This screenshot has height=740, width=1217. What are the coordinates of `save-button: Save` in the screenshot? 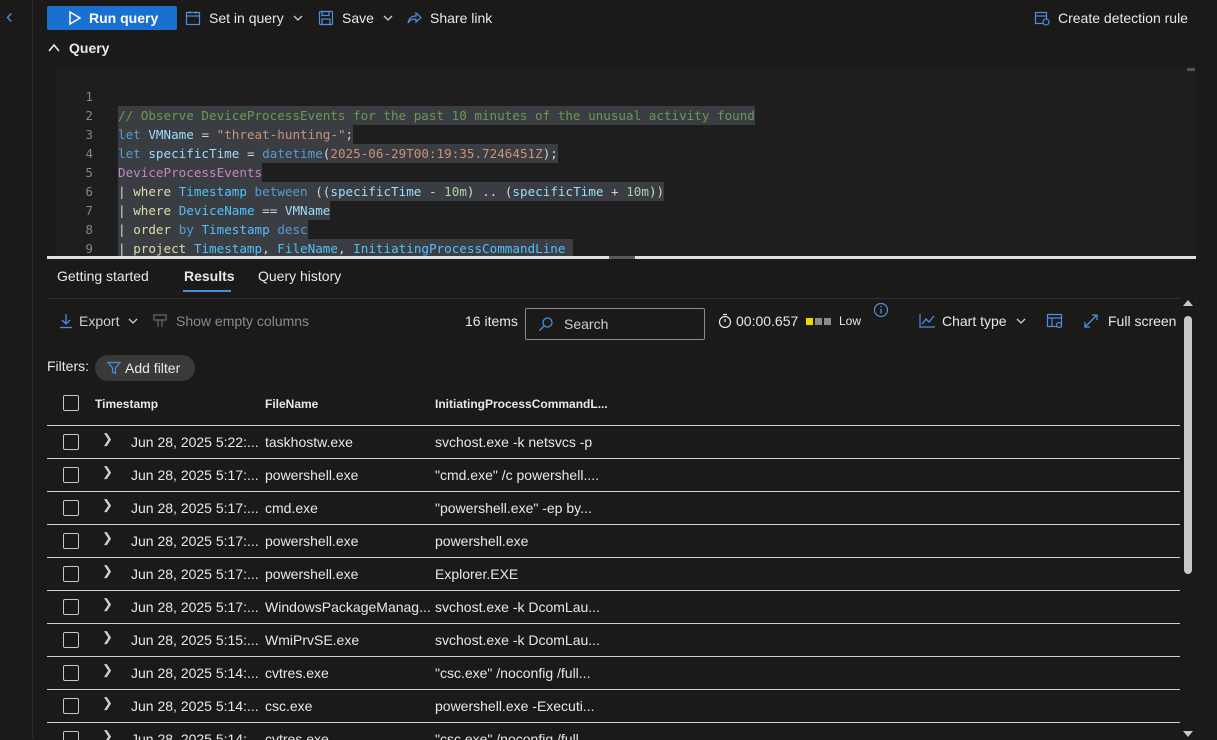 It's located at (356, 18).